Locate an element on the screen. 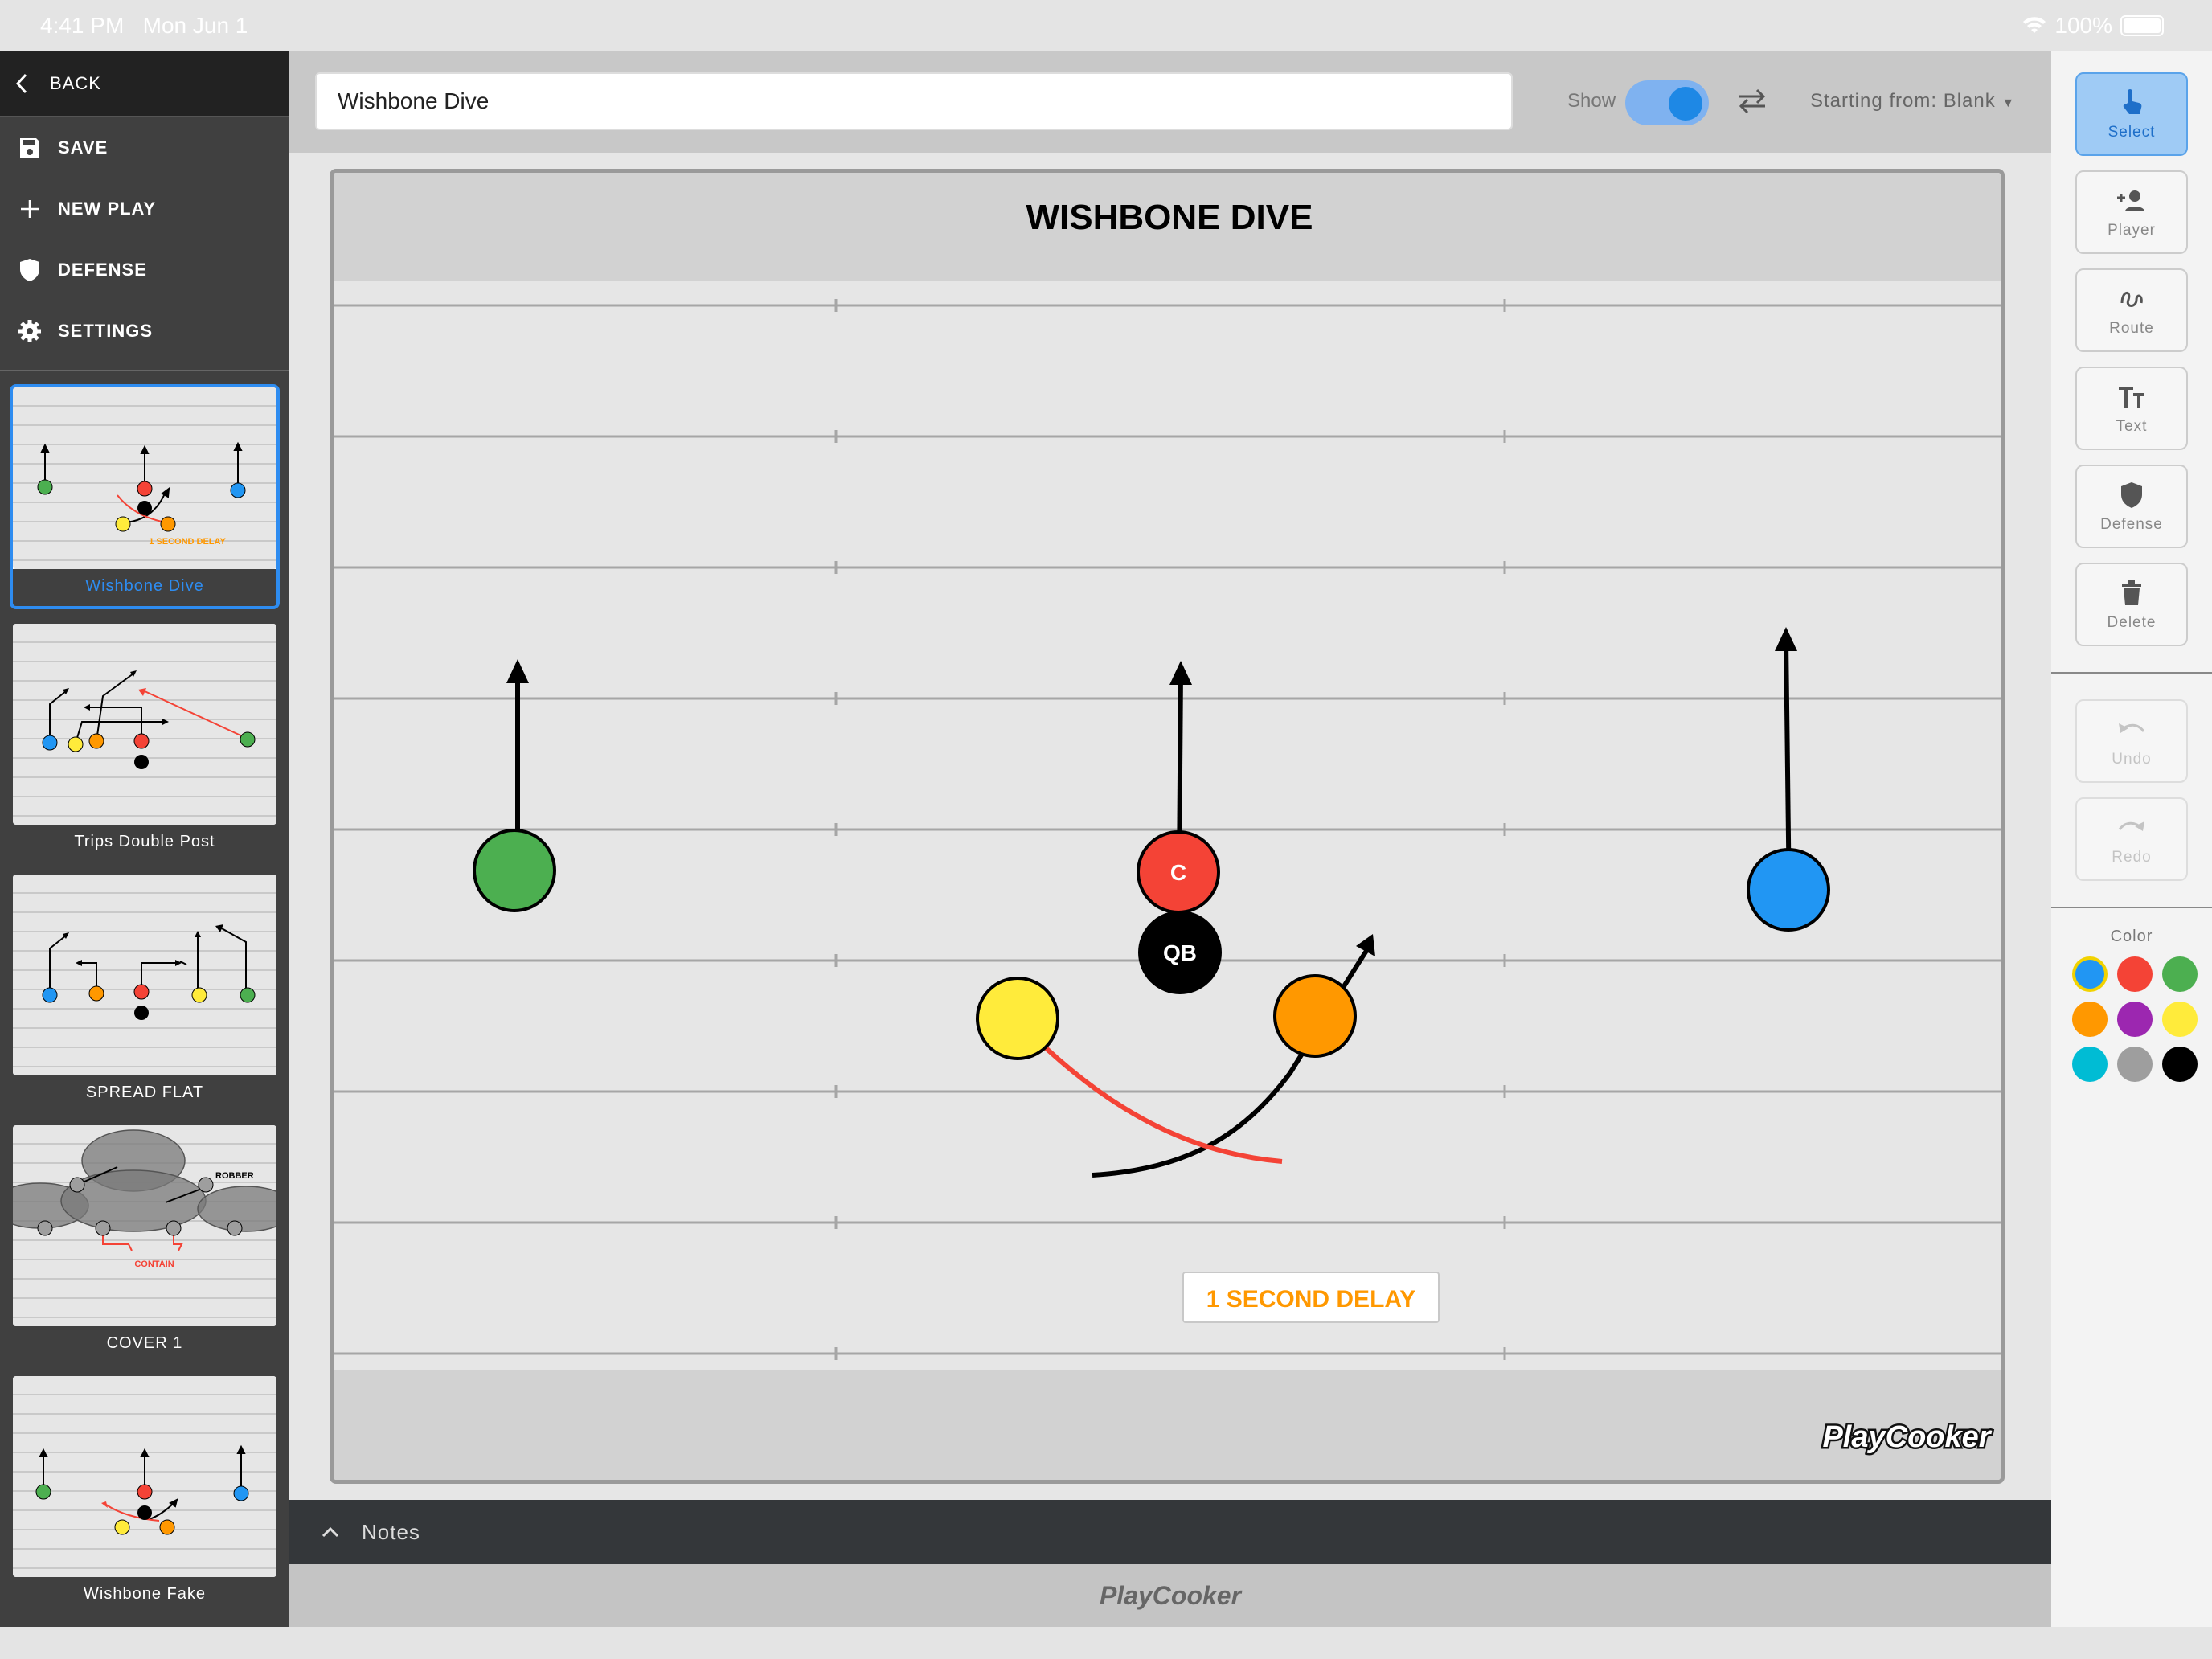 This screenshot has height=1659, width=2212. caret-down-icon: ▼ is located at coordinates (2008, 103).